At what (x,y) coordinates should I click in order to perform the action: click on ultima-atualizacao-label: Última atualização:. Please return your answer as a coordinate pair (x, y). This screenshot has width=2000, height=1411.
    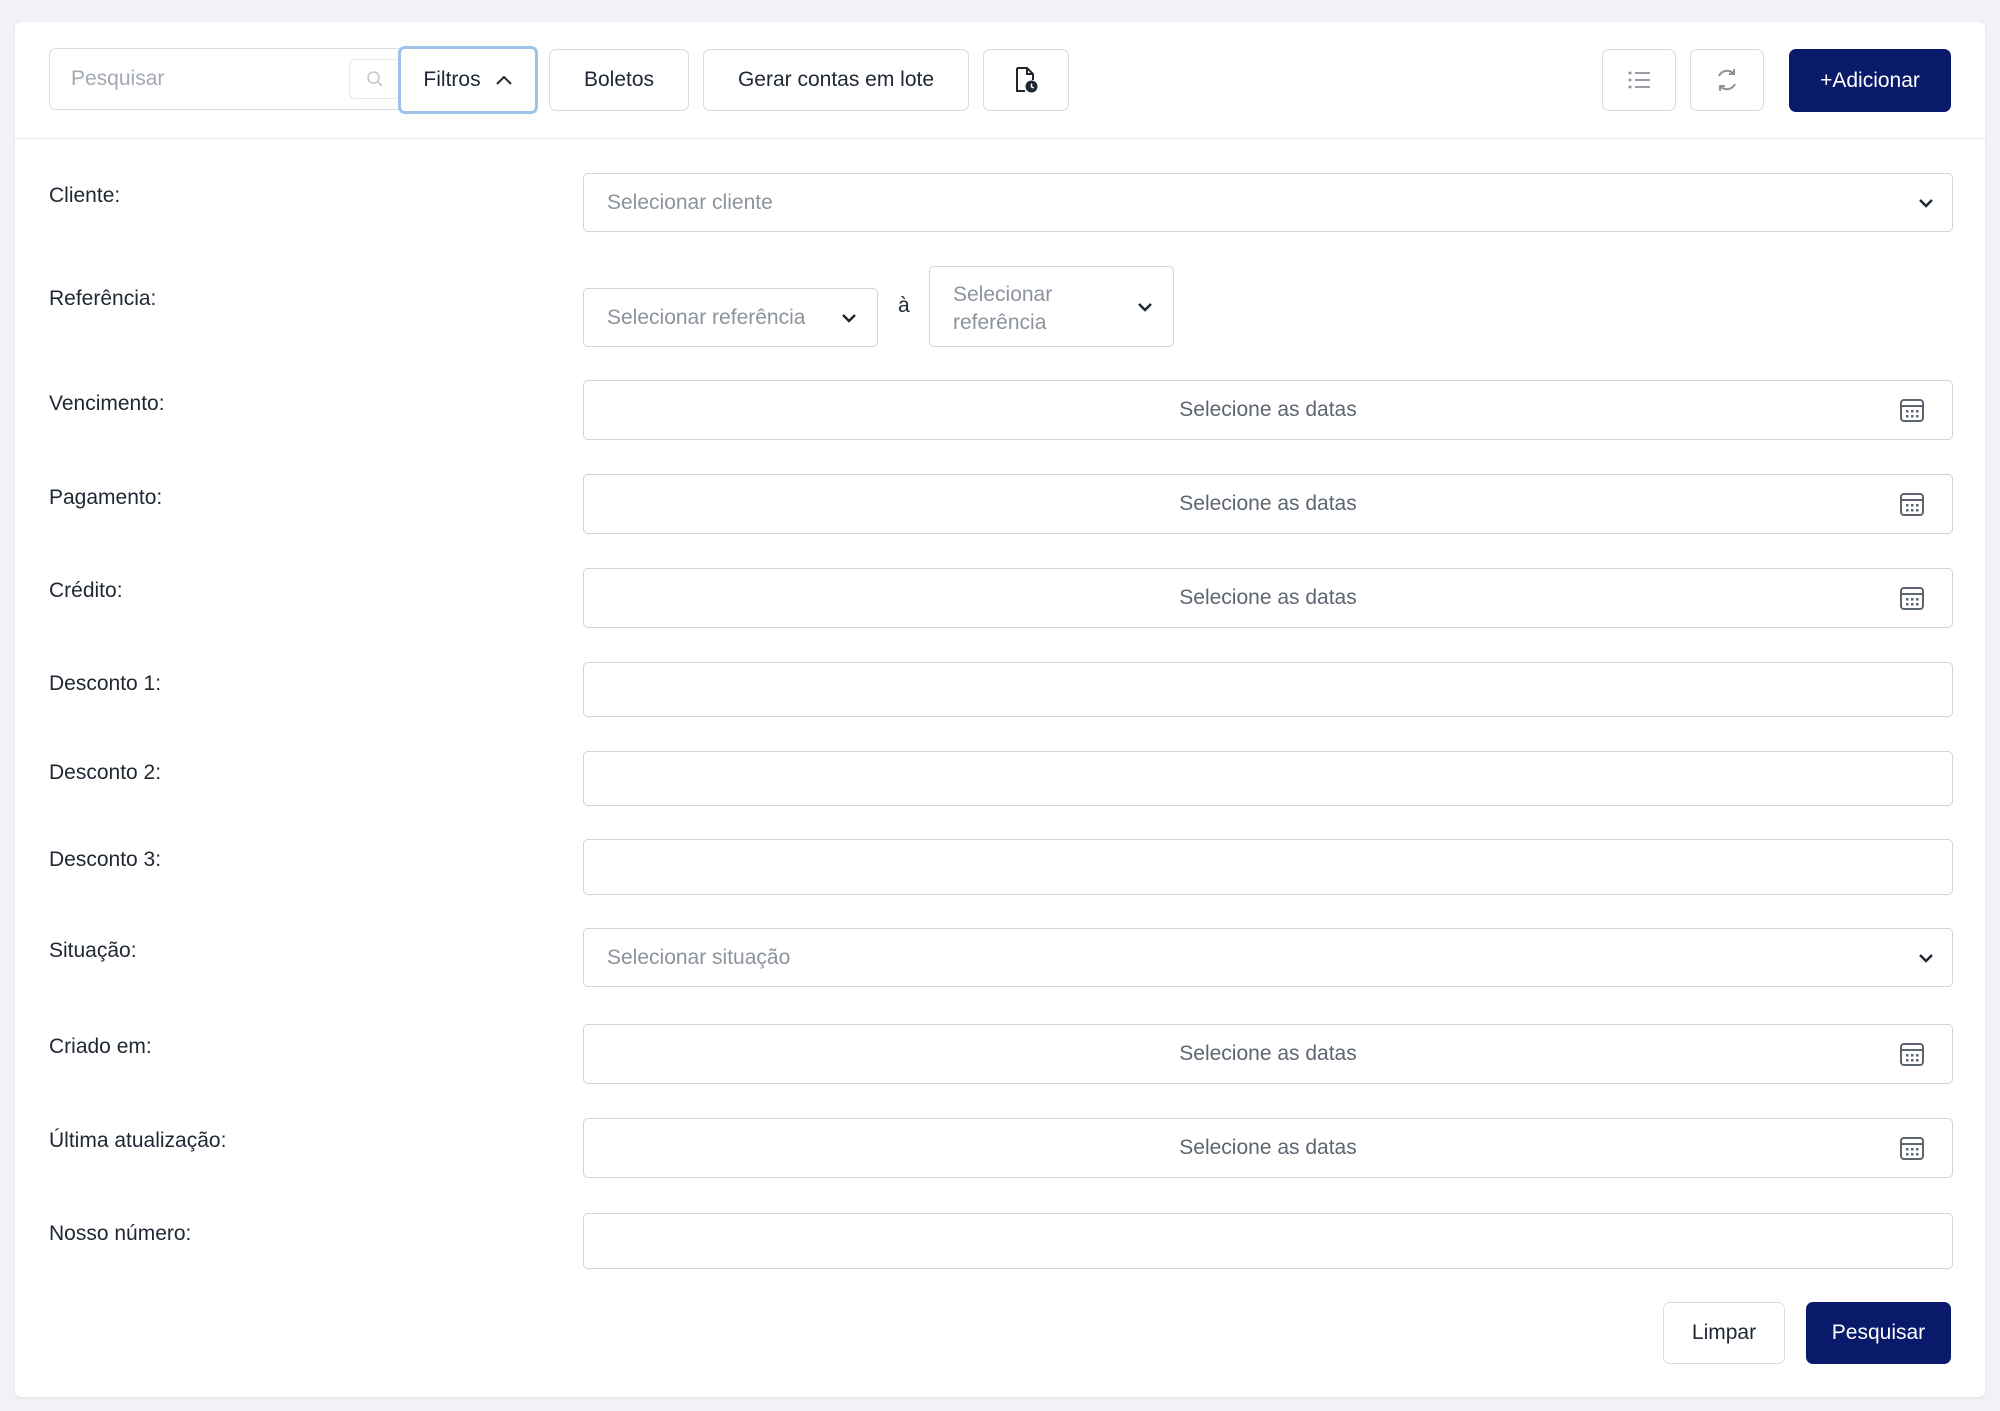
    Looking at the image, I should click on (138, 1140).